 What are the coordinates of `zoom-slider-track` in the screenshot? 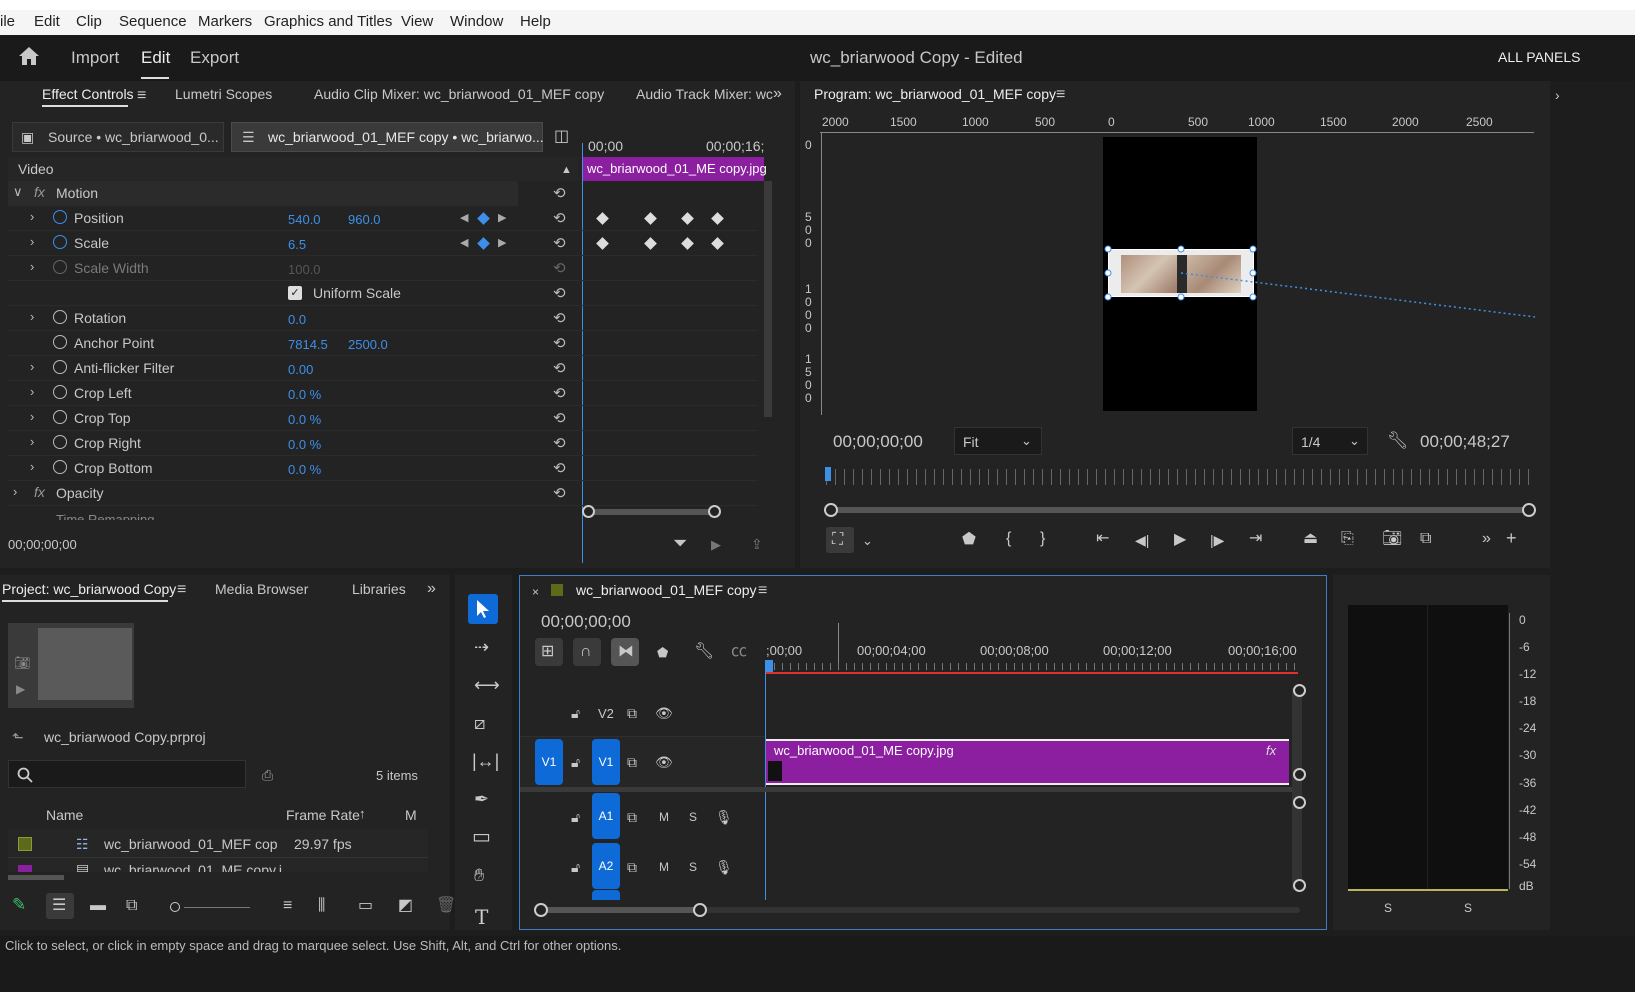 It's located at (217, 907).